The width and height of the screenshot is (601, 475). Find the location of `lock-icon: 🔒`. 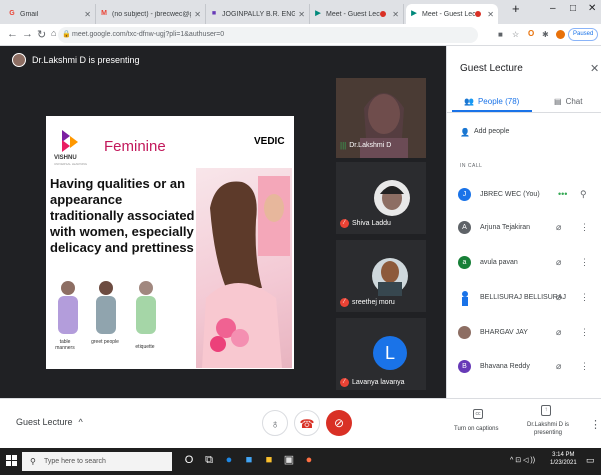

lock-icon: 🔒 is located at coordinates (66, 34).